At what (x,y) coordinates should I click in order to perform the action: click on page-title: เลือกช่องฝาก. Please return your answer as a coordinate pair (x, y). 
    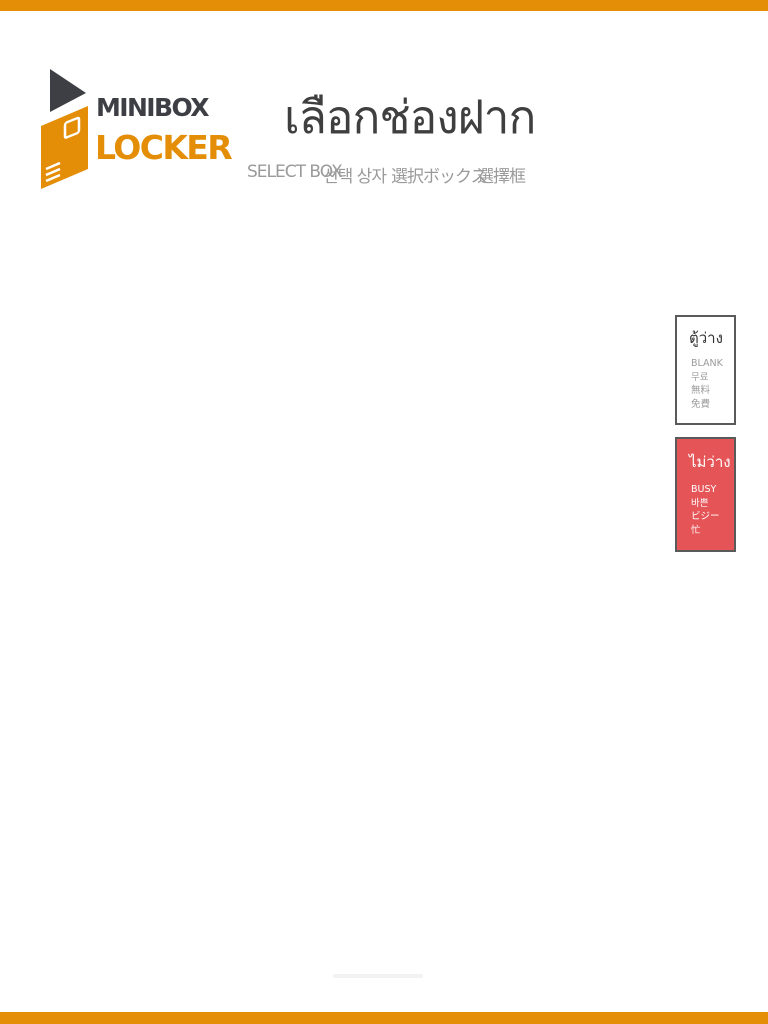
    Looking at the image, I should click on (410, 117).